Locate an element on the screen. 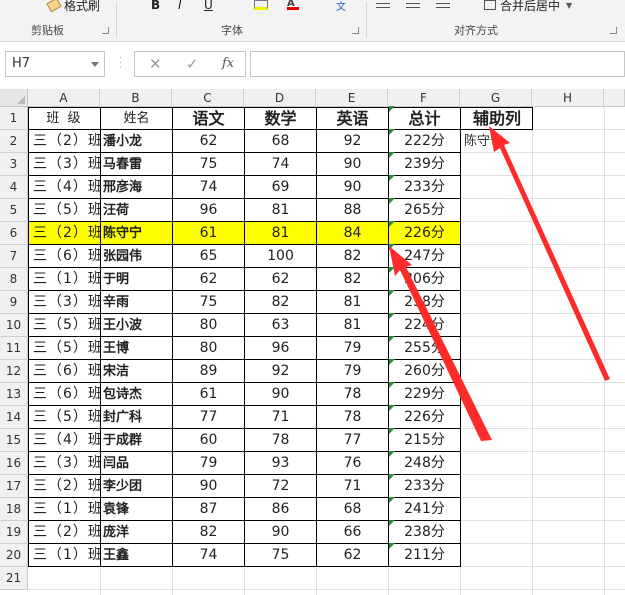  align-center-button is located at coordinates (413, 6).